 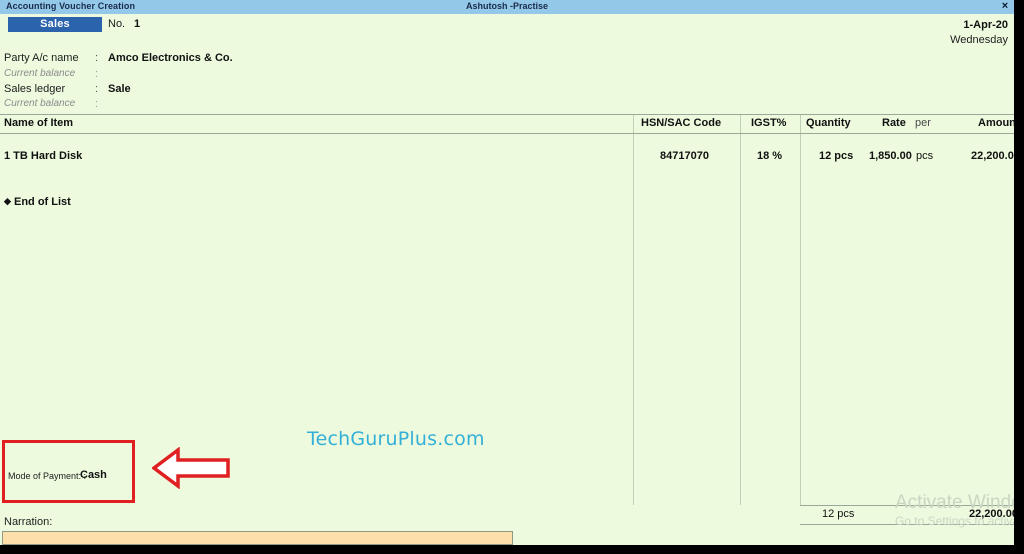 What do you see at coordinates (119, 89) in the screenshot?
I see `sales-ledger-value: Sale` at bounding box center [119, 89].